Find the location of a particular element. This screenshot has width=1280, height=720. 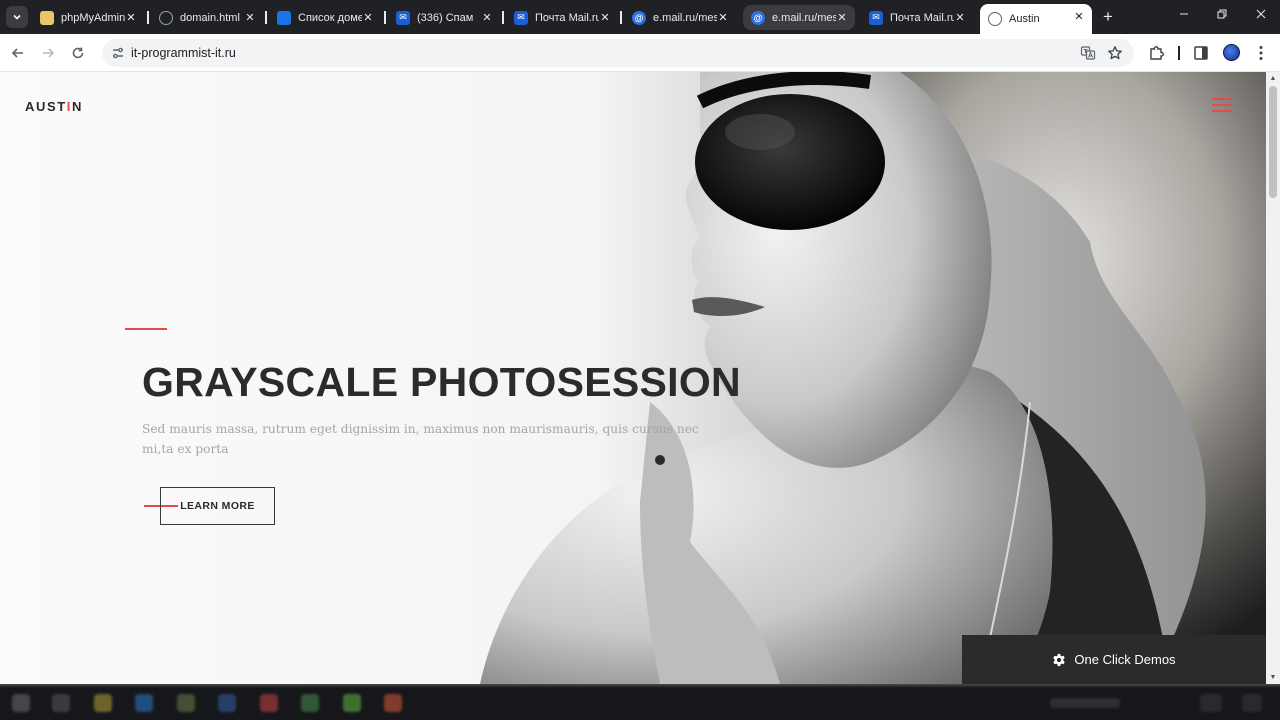

page-scrollbar: ▲ ▼ is located at coordinates (1273, 378).